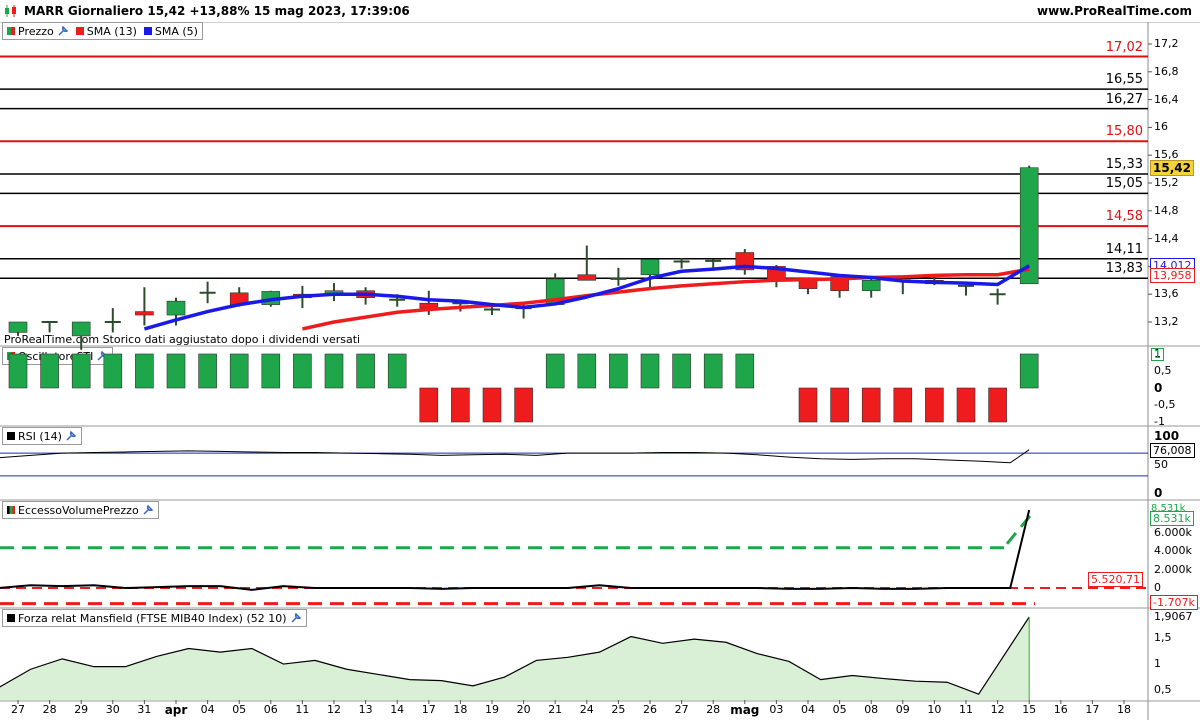 This screenshot has width=1200, height=720. What do you see at coordinates (1021, 527) in the screenshot?
I see `evp-upper-threshold-rise` at bounding box center [1021, 527].